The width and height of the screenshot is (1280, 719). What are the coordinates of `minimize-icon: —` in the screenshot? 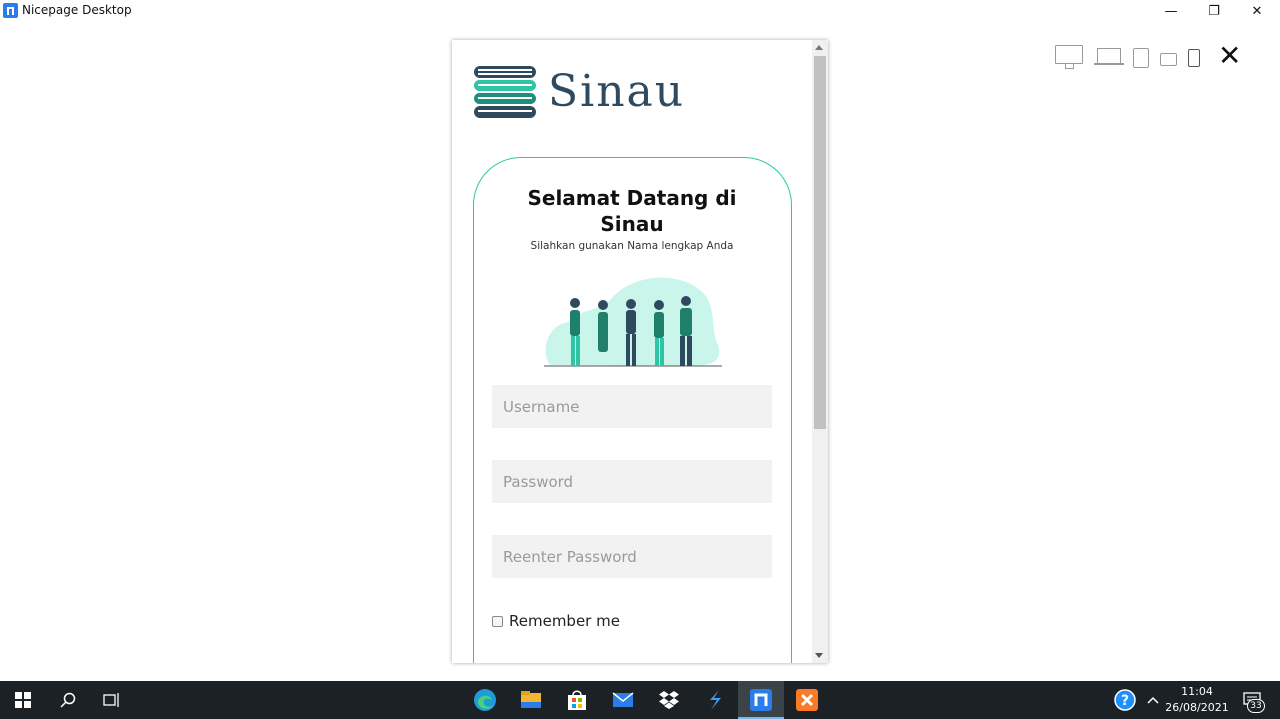 It's located at (1171, 11).